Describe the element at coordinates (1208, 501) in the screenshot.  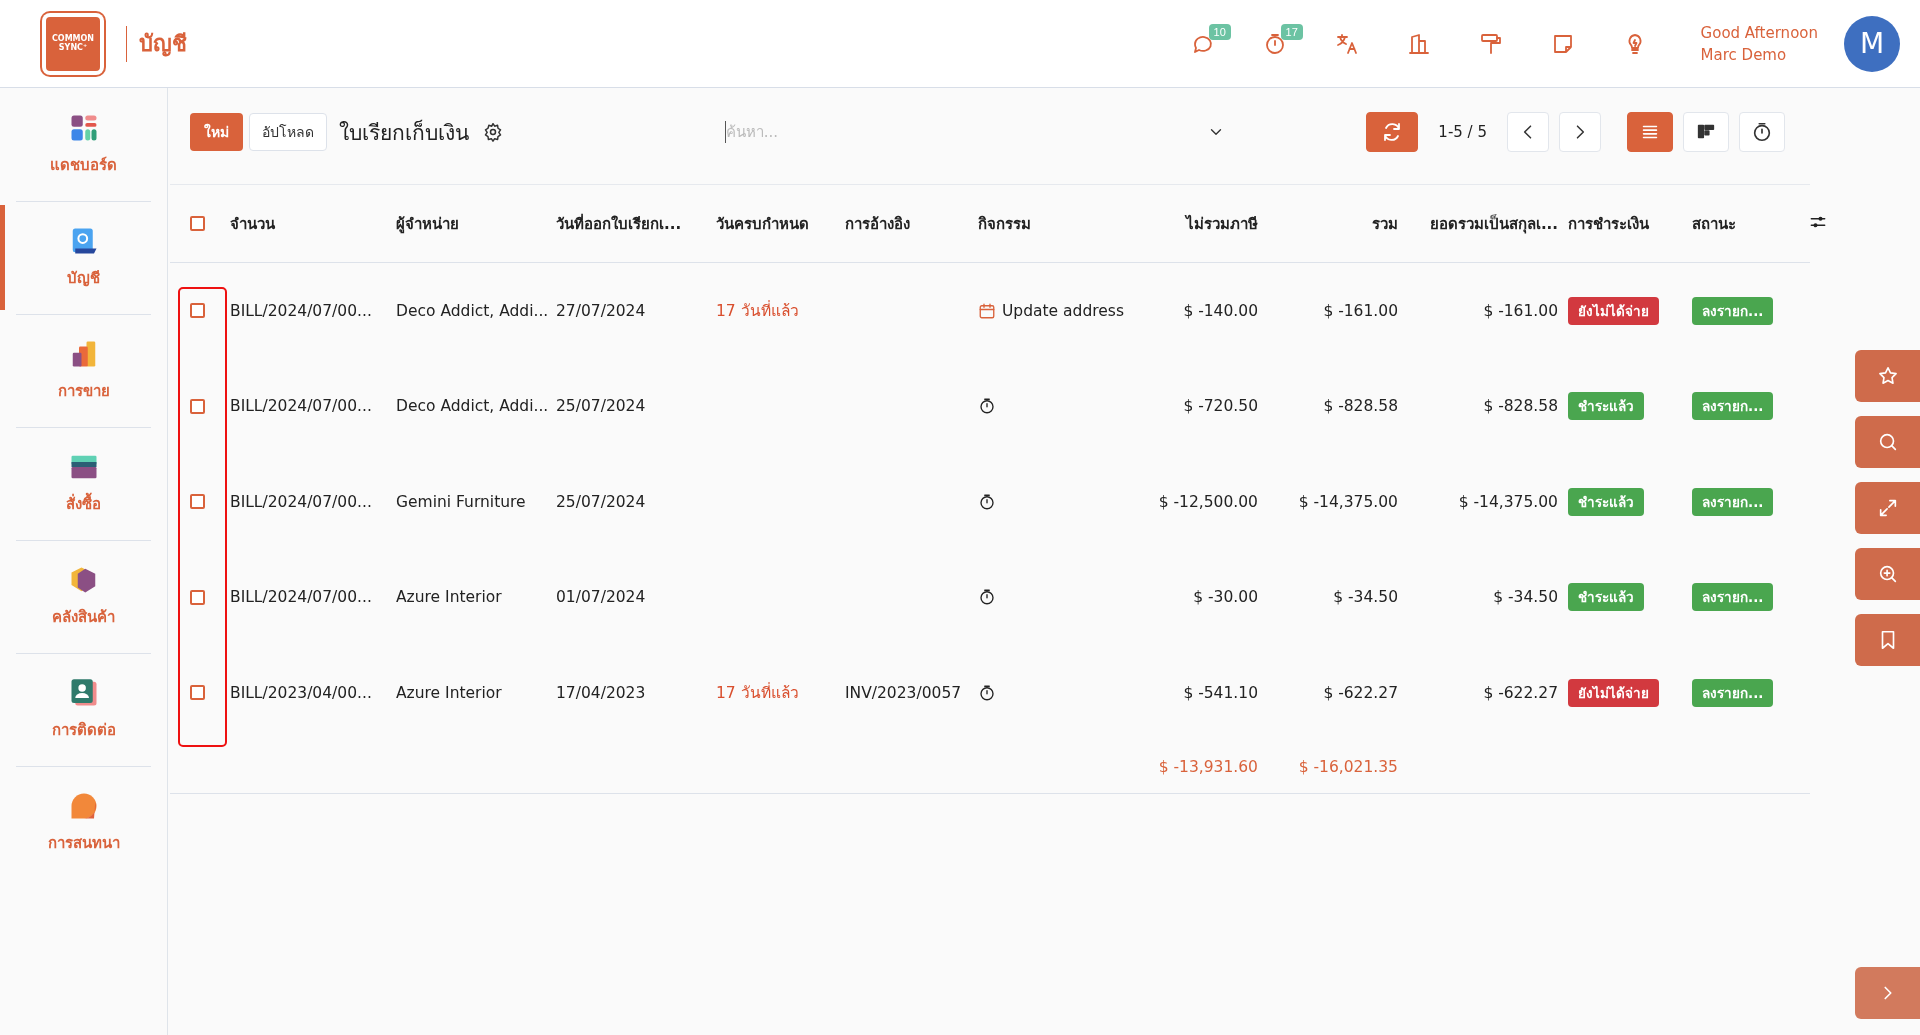
I see `table-cell-text: $ -12,500.00` at that location.